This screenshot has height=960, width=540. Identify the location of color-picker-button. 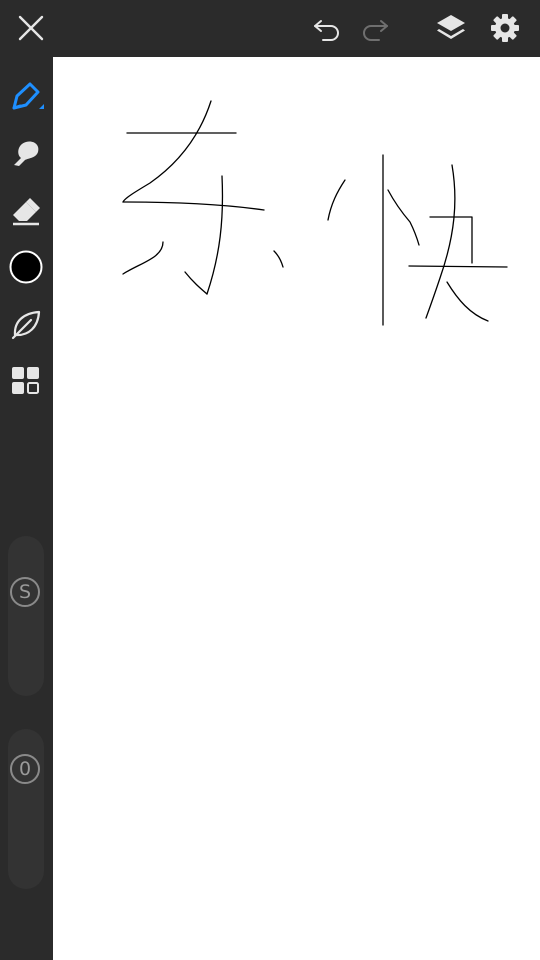
(26, 267).